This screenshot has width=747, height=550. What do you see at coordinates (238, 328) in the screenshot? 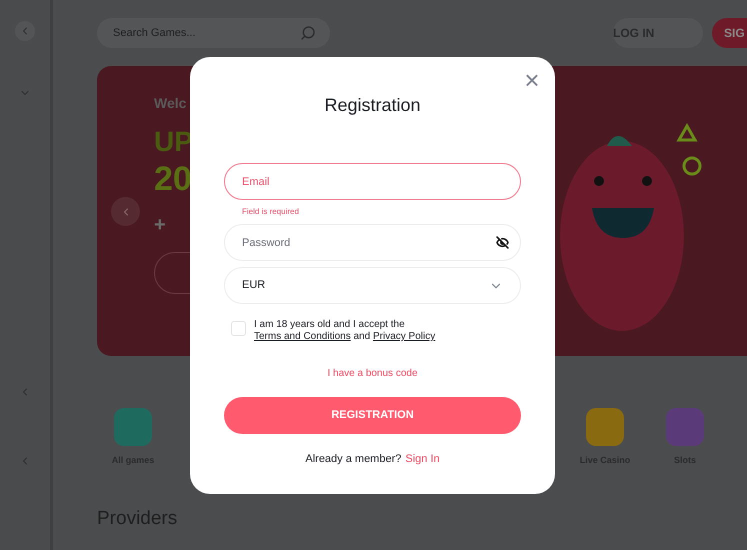
I see `consent-checkbox` at bounding box center [238, 328].